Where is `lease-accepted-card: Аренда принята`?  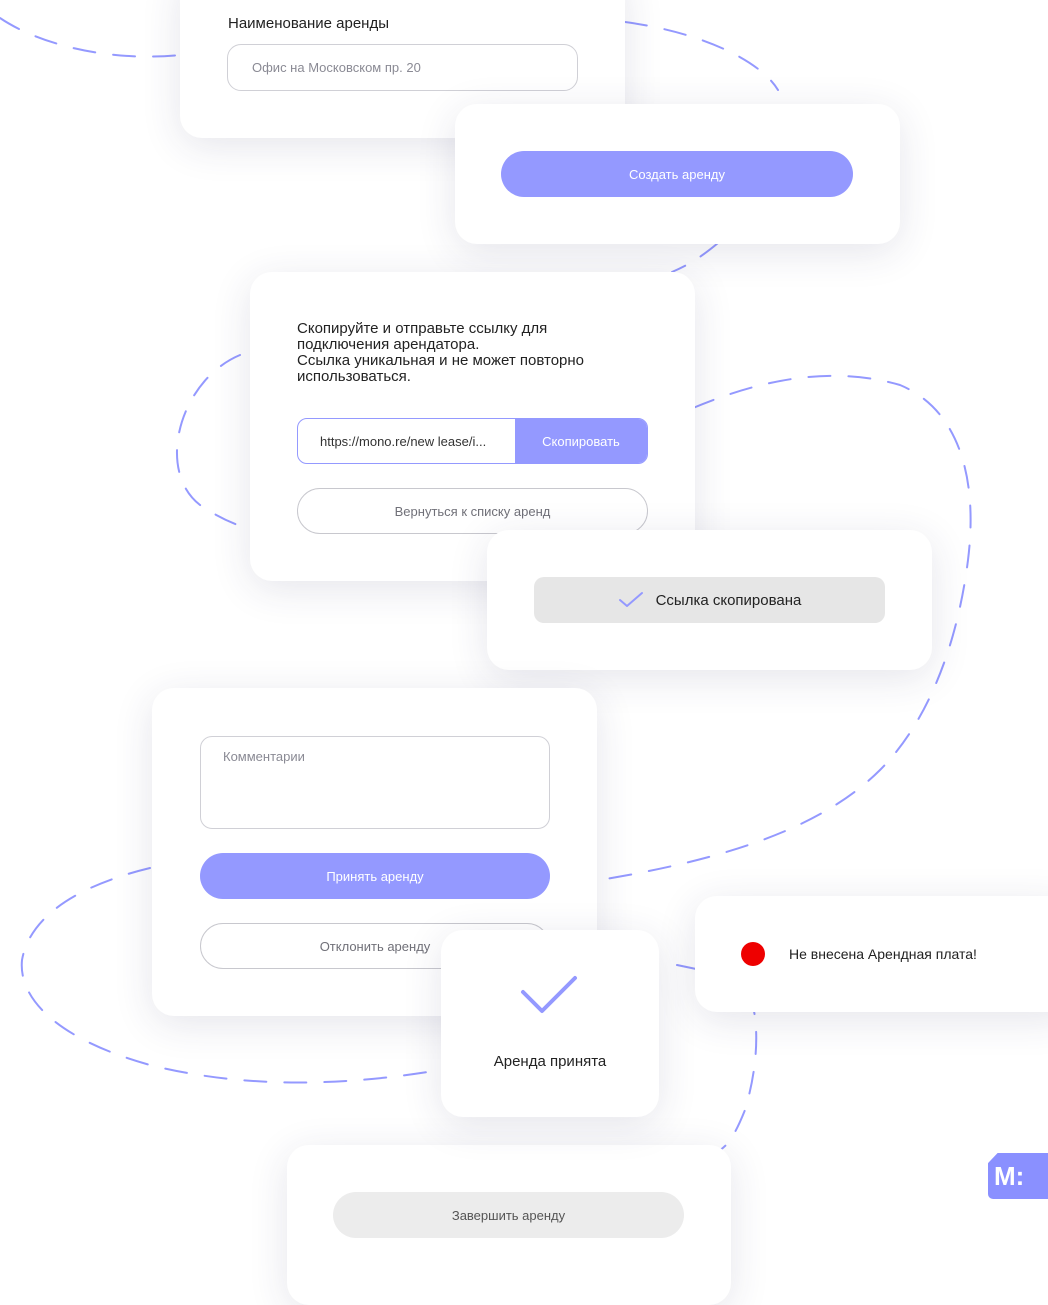
lease-accepted-card: Аренда принята is located at coordinates (550, 1023).